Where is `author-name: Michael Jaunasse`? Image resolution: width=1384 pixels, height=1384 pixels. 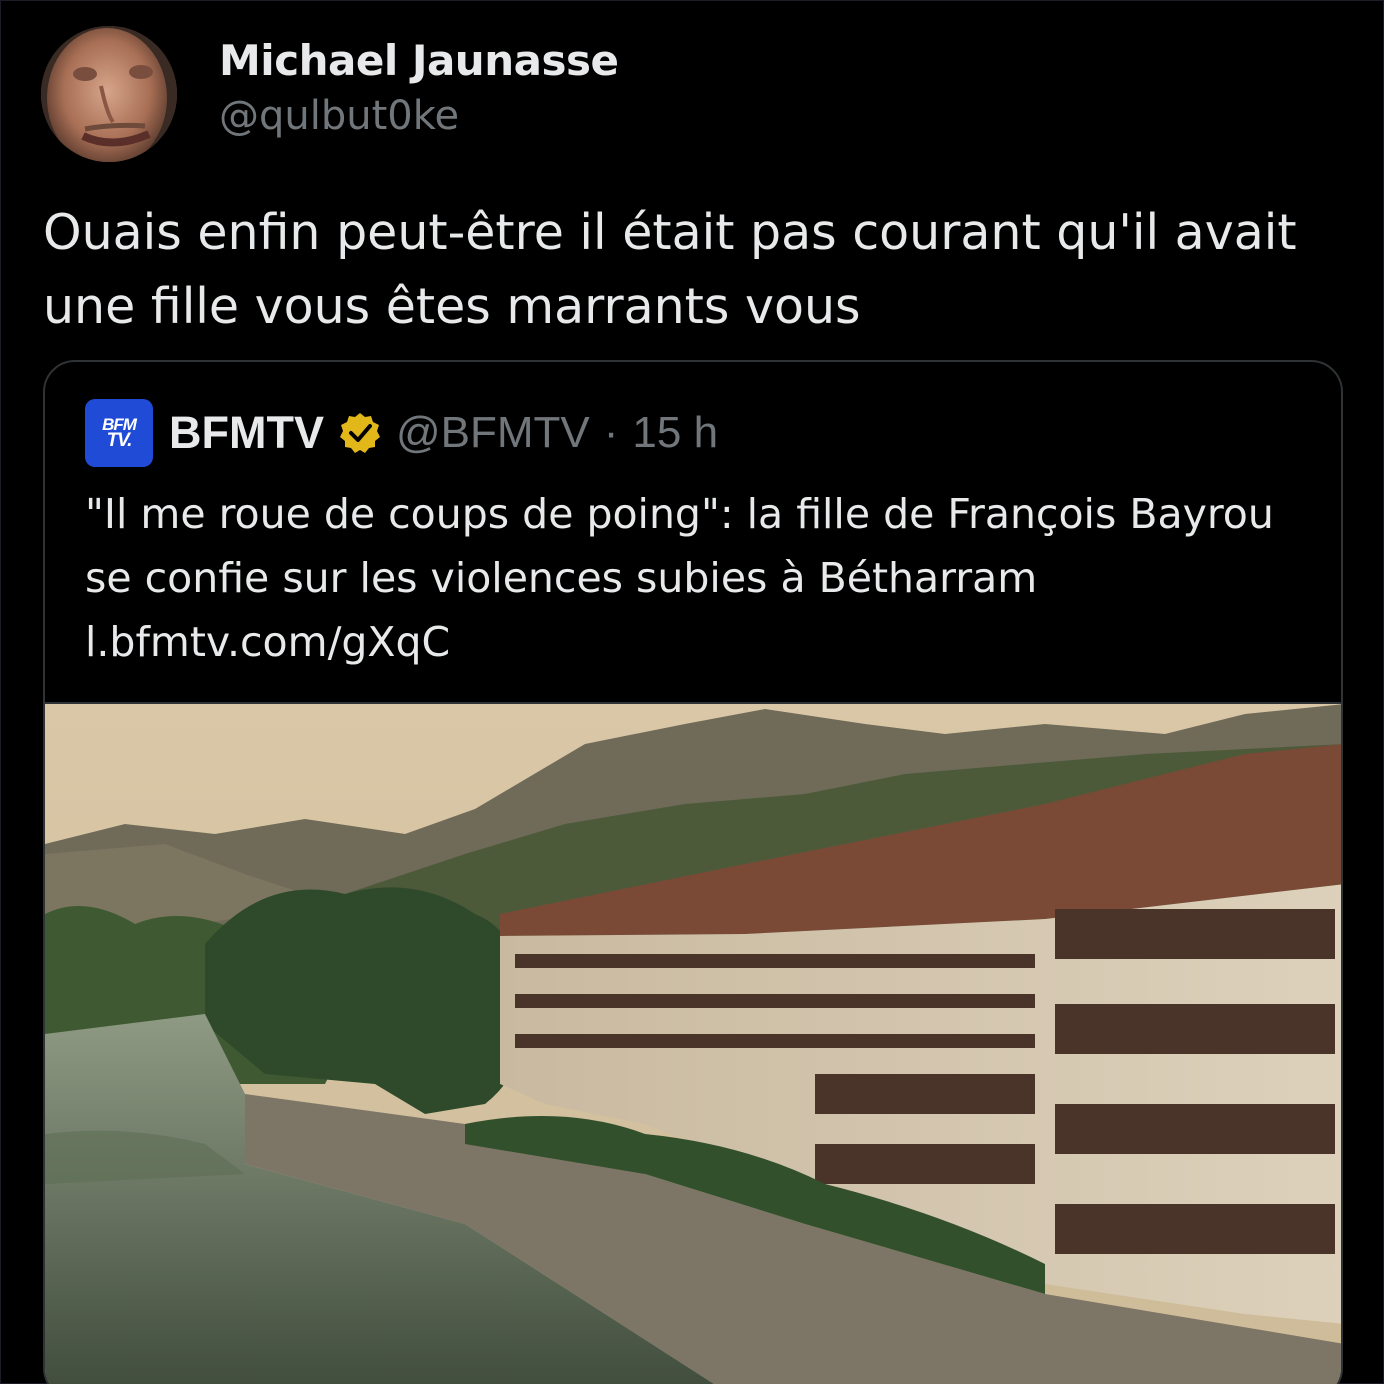 author-name: Michael Jaunasse is located at coordinates (419, 60).